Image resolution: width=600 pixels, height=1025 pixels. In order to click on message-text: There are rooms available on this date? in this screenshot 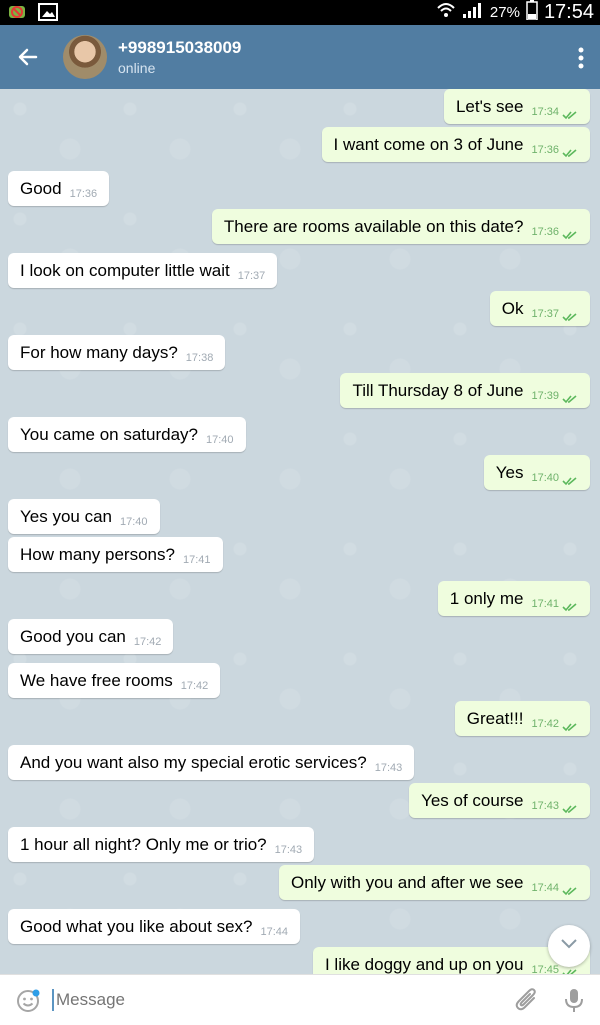, I will do `click(373, 226)`.